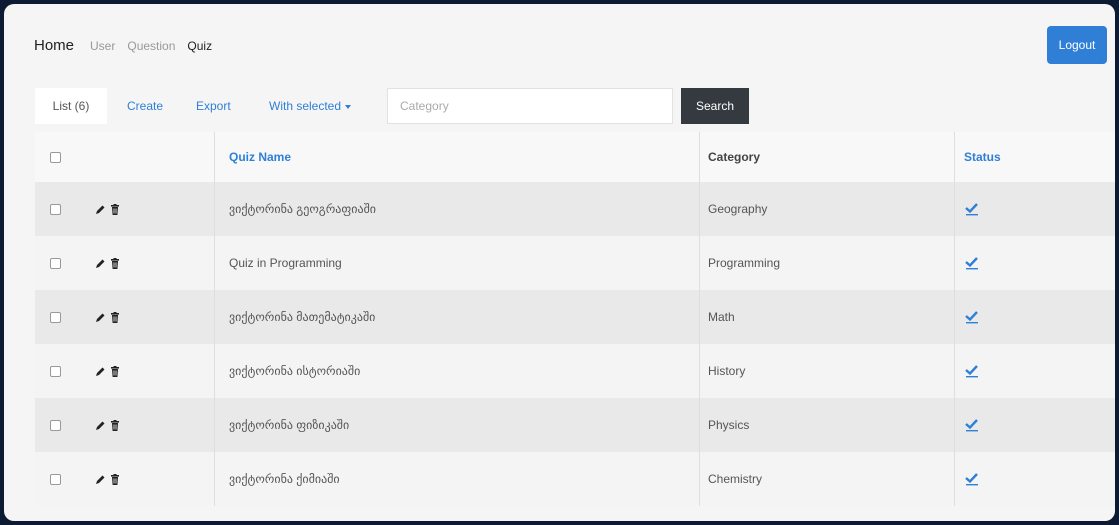 Image resolution: width=1119 pixels, height=525 pixels. What do you see at coordinates (827, 157) in the screenshot?
I see `category-column-header: Category` at bounding box center [827, 157].